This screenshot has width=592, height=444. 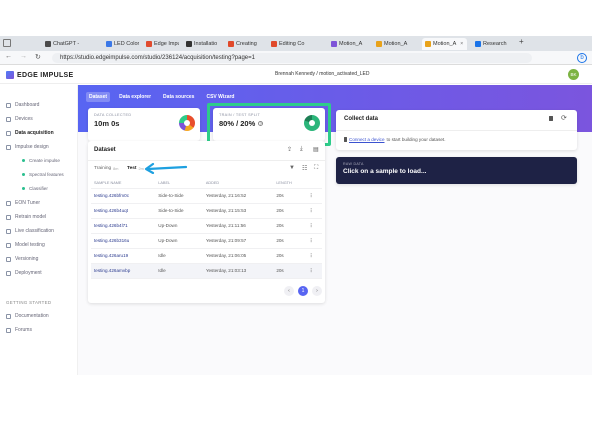 I want to click on cell-name: testing.426b316u, so click(x=123, y=241).